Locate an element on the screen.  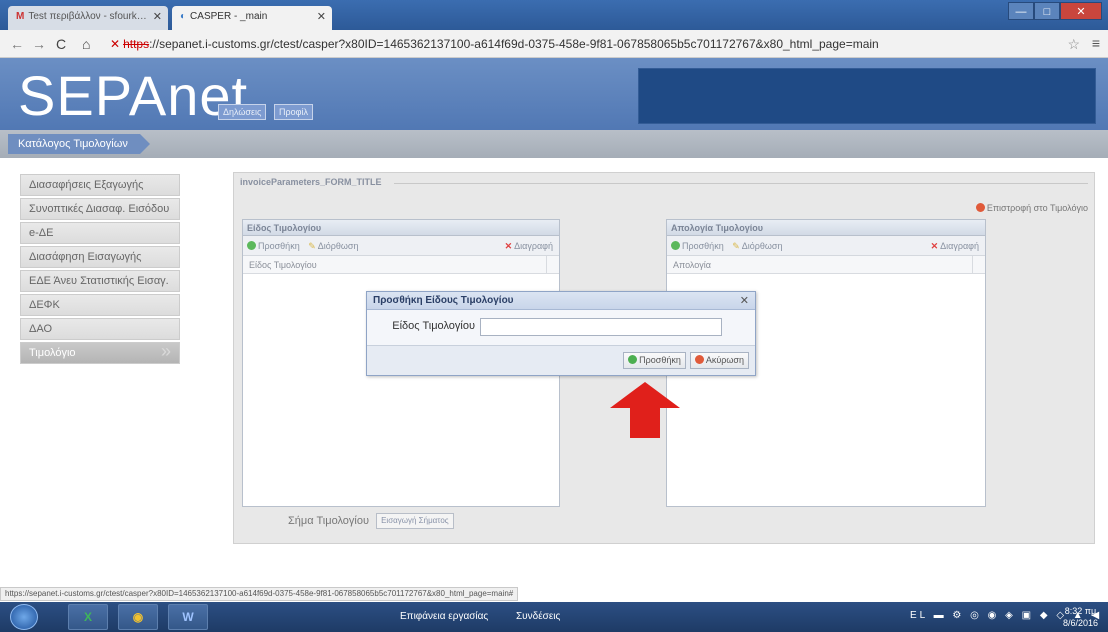
forward-arrow-icon: → is located at coordinates (39, 44).